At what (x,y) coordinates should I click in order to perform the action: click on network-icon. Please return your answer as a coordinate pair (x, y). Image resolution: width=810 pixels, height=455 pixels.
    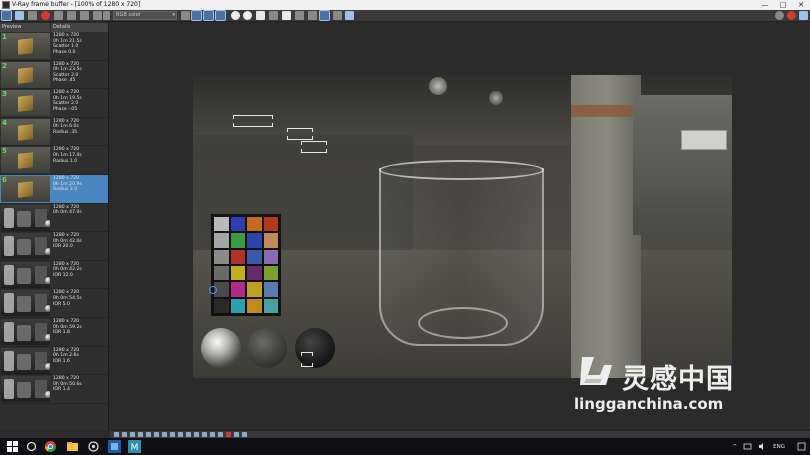
    Looking at the image, I should click on (747, 446).